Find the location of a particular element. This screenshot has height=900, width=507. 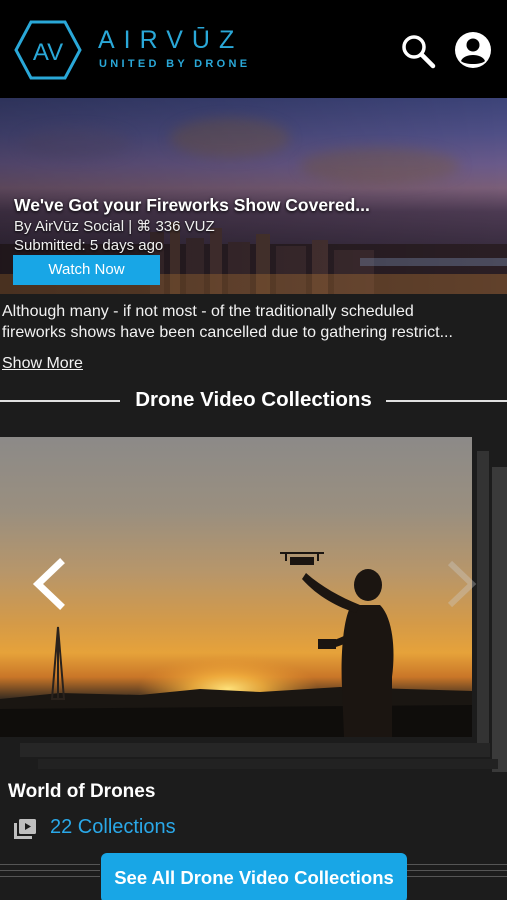

account-icon is located at coordinates (473, 50).